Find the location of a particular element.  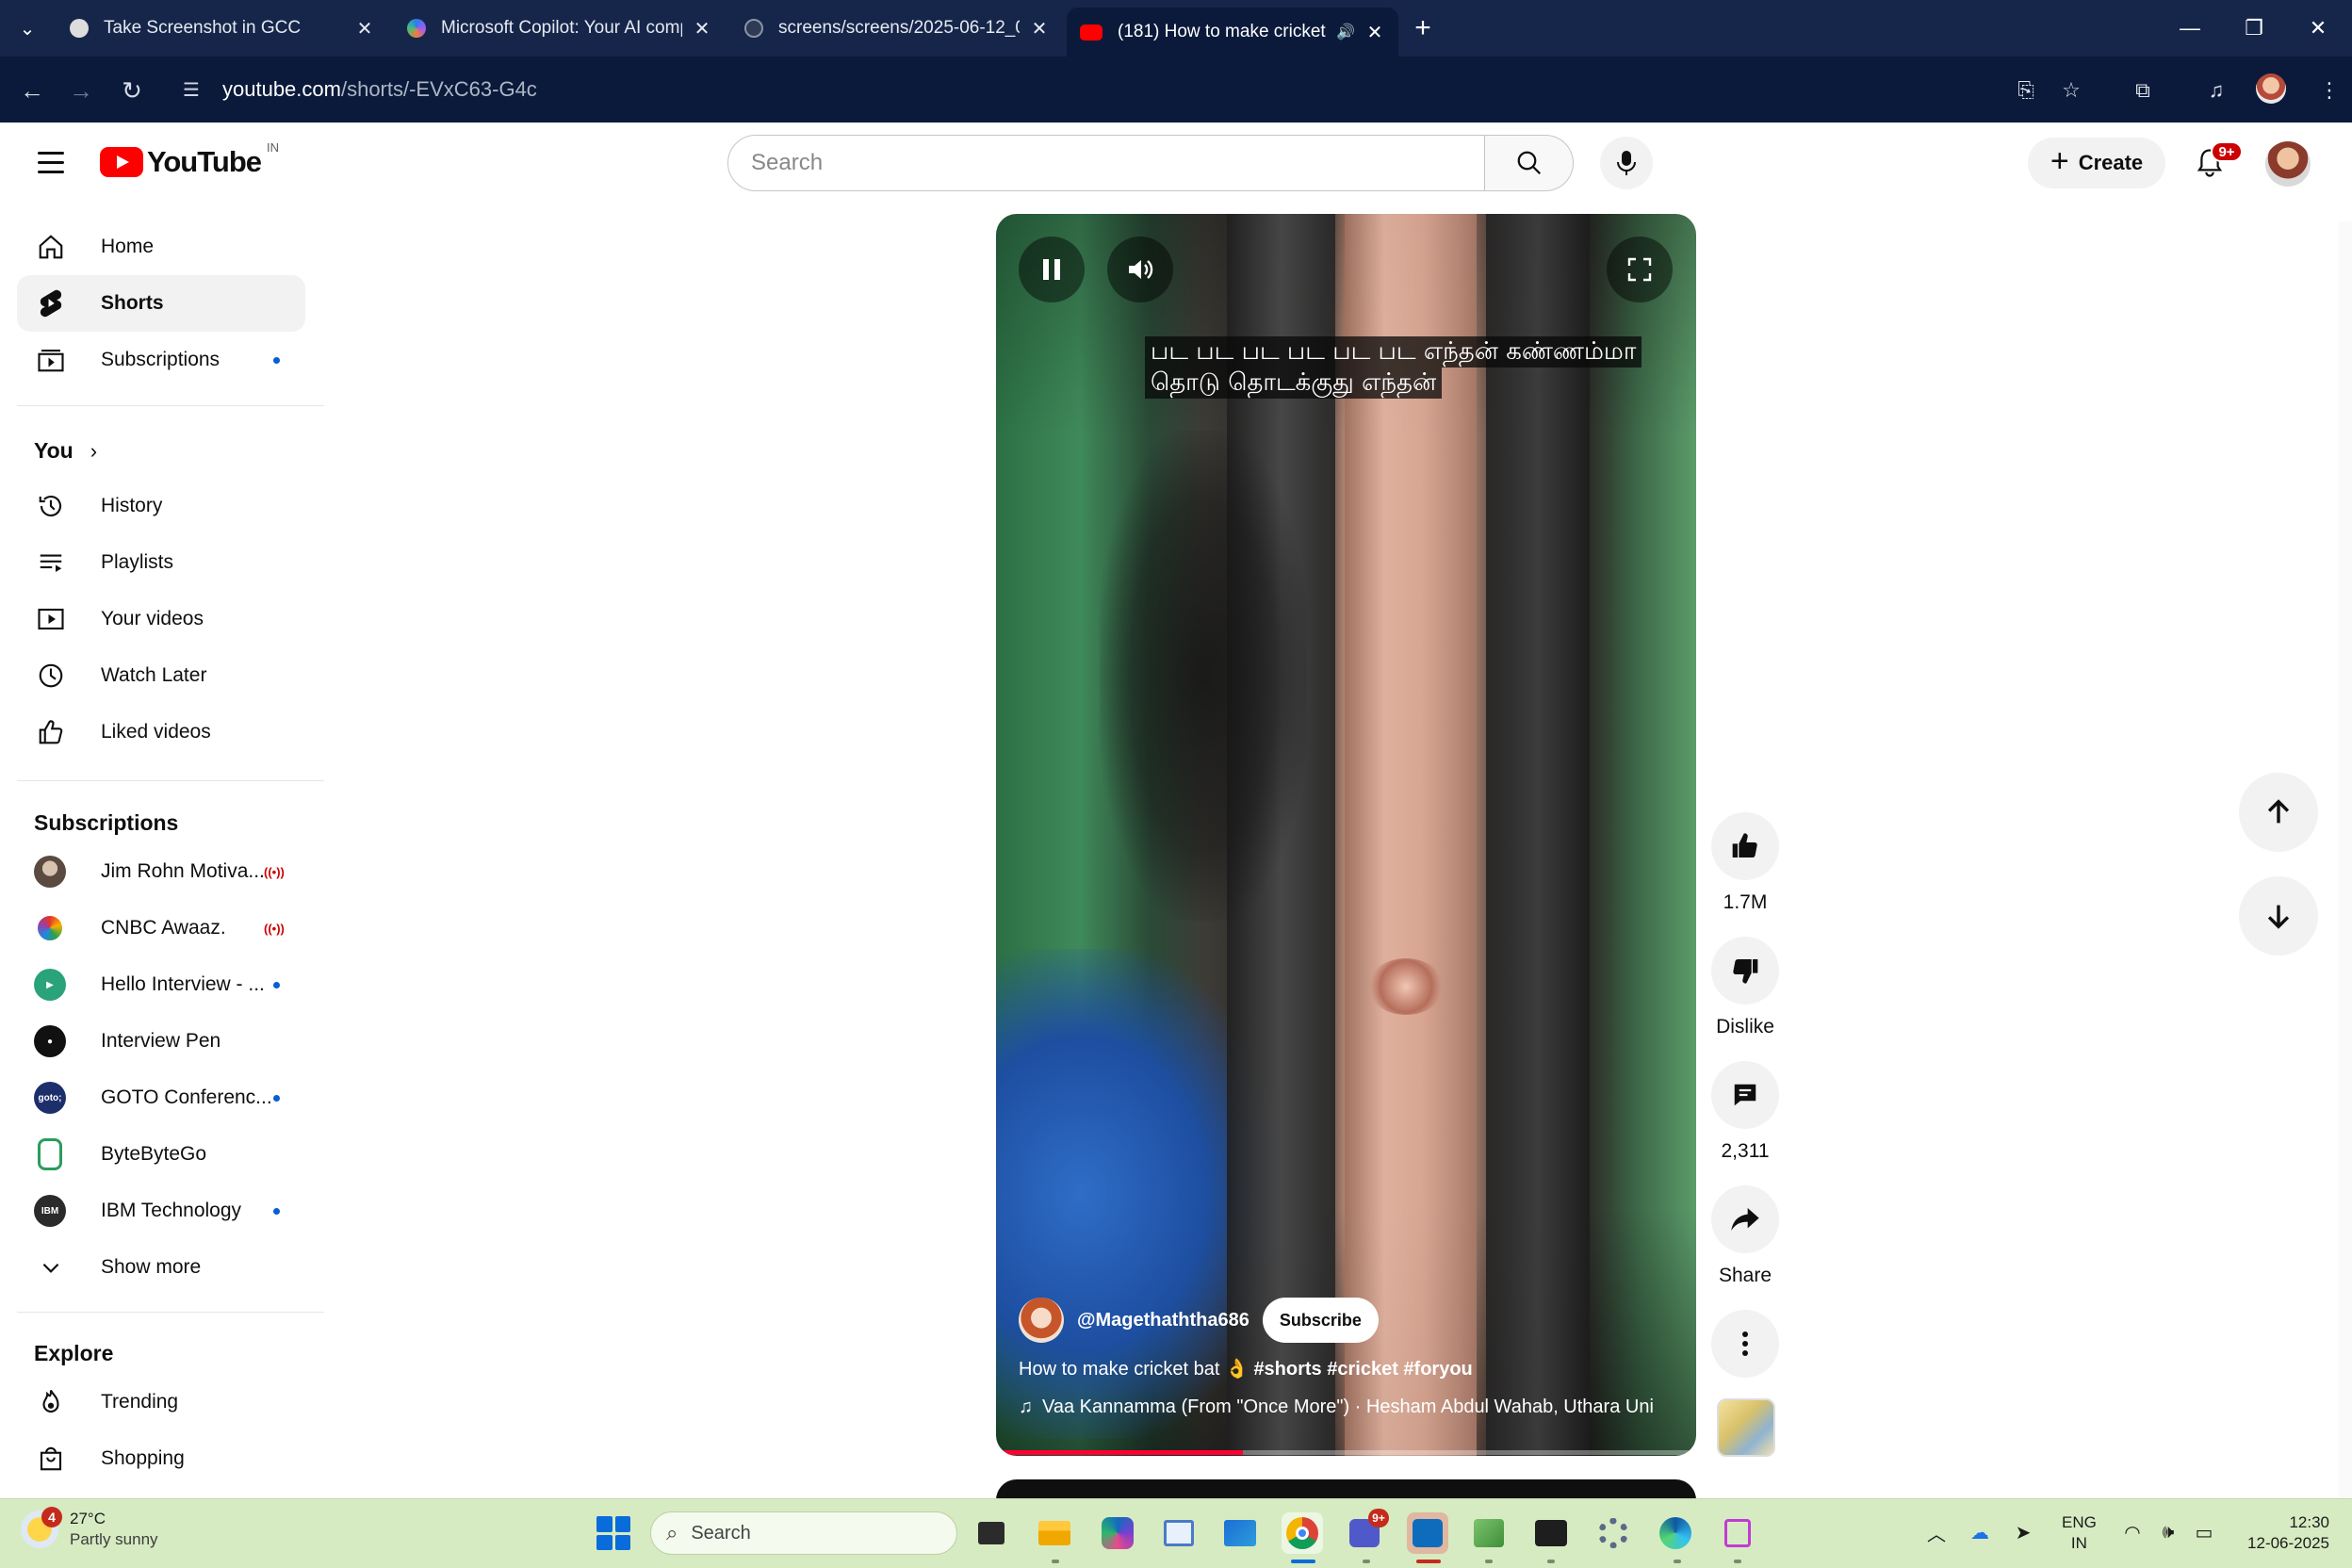

browser-tab-copilot: Microsoft Copilot: Your AI comp ✕ is located at coordinates (560, 28).